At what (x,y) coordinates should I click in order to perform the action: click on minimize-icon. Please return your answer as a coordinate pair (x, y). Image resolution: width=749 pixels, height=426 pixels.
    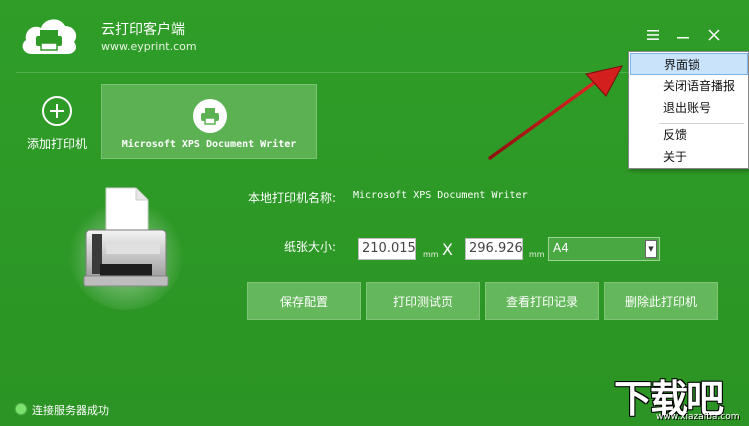
    Looking at the image, I should click on (683, 35).